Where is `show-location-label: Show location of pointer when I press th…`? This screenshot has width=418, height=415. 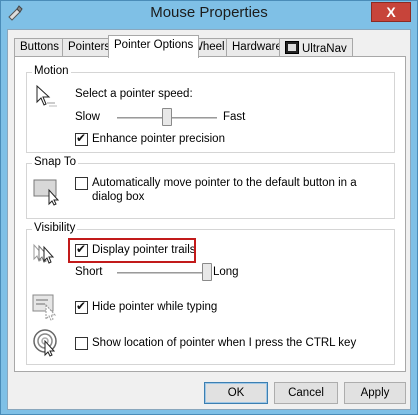 show-location-label: Show location of pointer when I press th… is located at coordinates (224, 343).